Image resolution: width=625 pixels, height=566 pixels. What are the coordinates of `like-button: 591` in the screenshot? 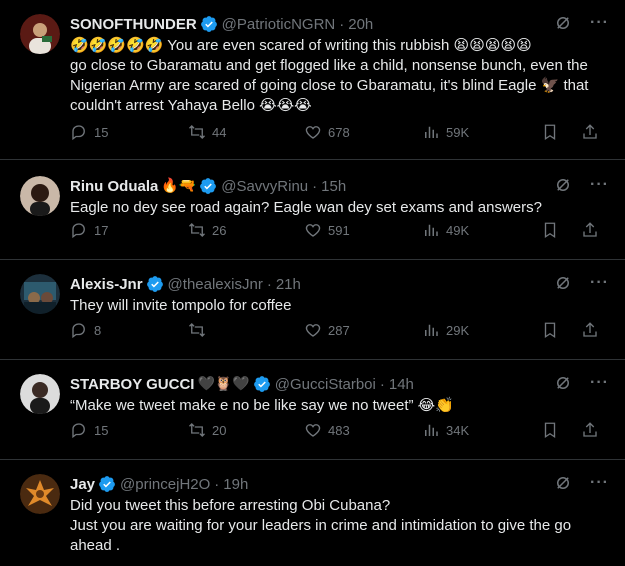 It's located at (327, 230).